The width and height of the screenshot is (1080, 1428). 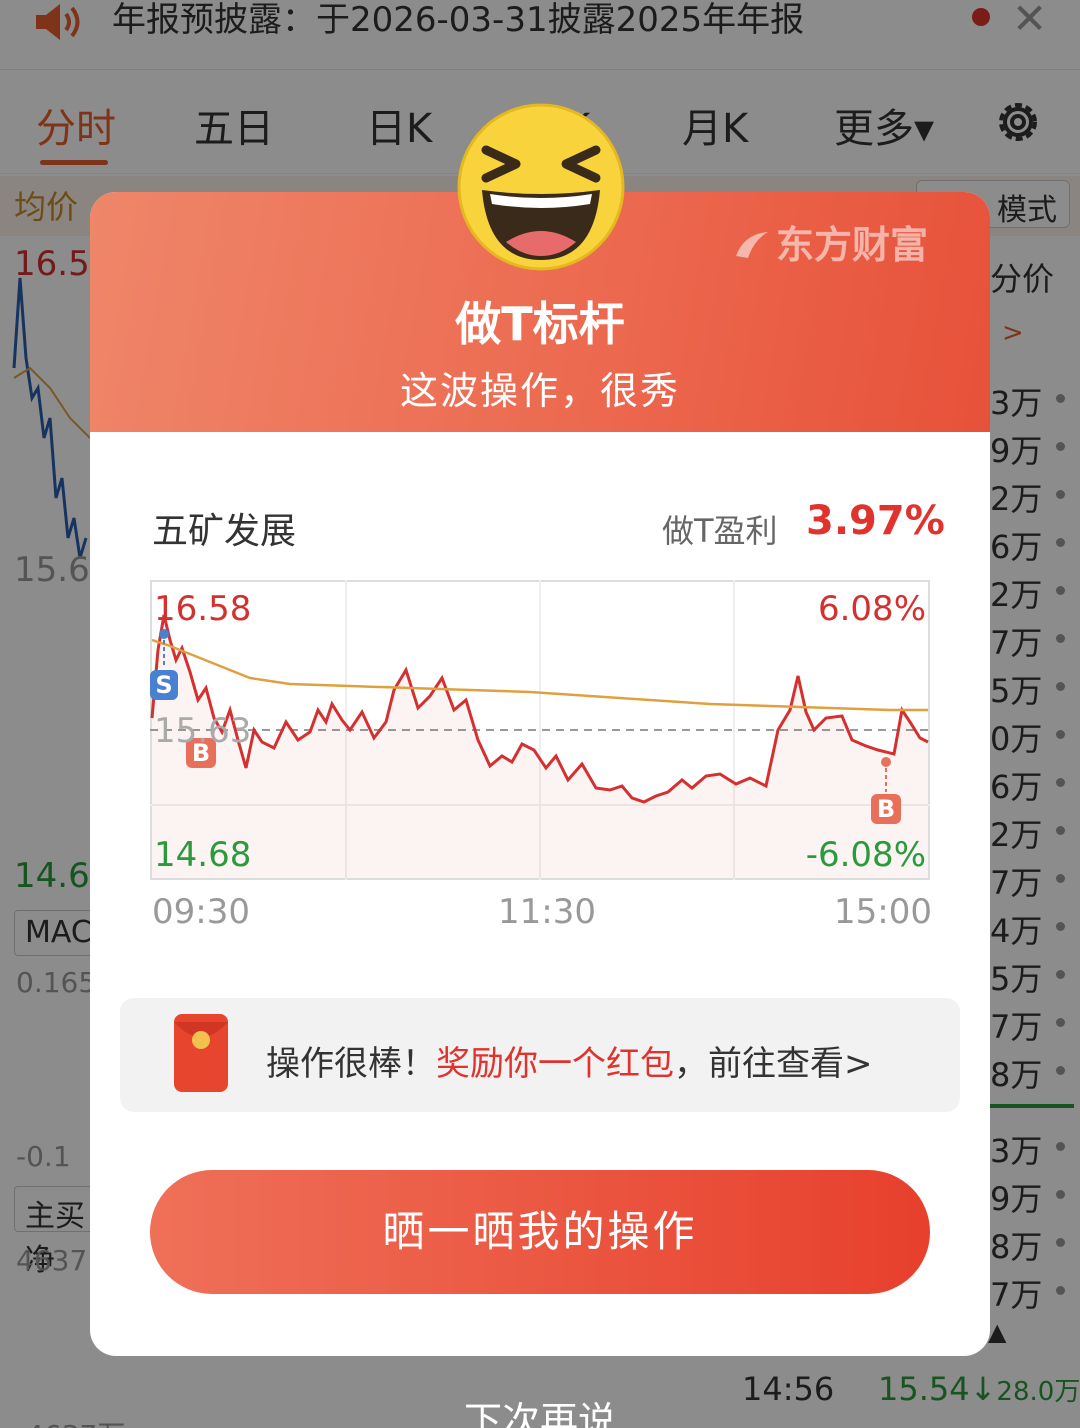 I want to click on red-packet-reward: 操作很棒！奖励你一个红包，前往查看>, so click(x=540, y=1055).